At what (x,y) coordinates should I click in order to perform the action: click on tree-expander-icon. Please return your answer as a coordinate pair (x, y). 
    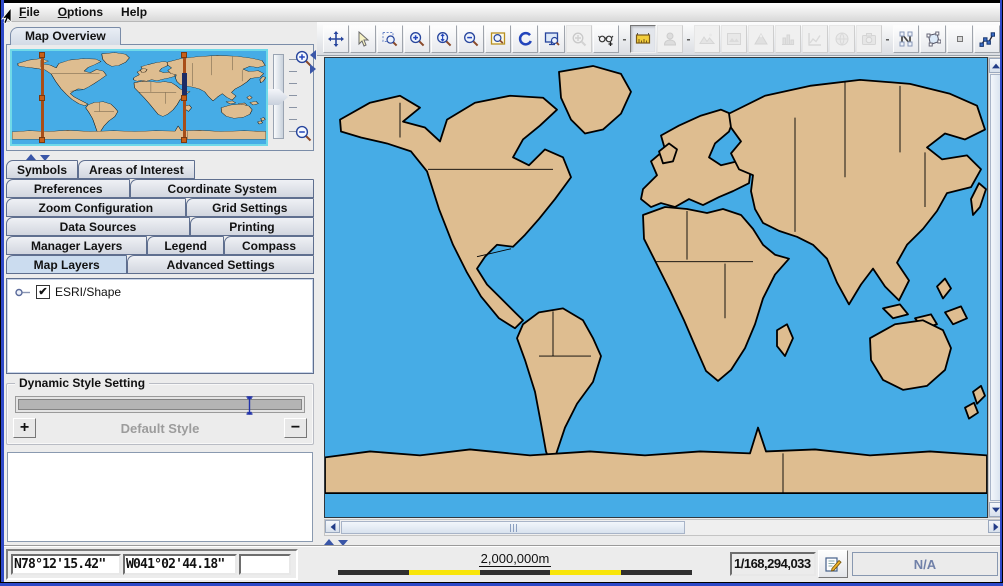
    Looking at the image, I should click on (23, 292).